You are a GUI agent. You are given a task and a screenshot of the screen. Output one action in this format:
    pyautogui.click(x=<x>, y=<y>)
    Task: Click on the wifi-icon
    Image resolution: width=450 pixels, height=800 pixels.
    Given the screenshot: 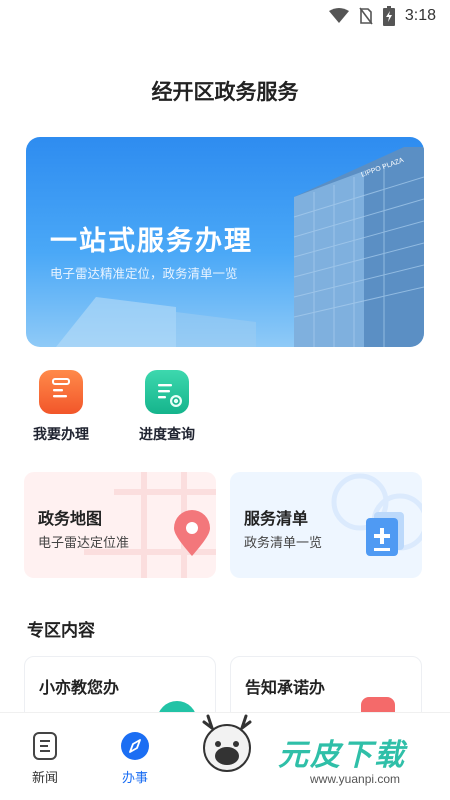 What is the action you would take?
    pyautogui.click(x=338, y=15)
    